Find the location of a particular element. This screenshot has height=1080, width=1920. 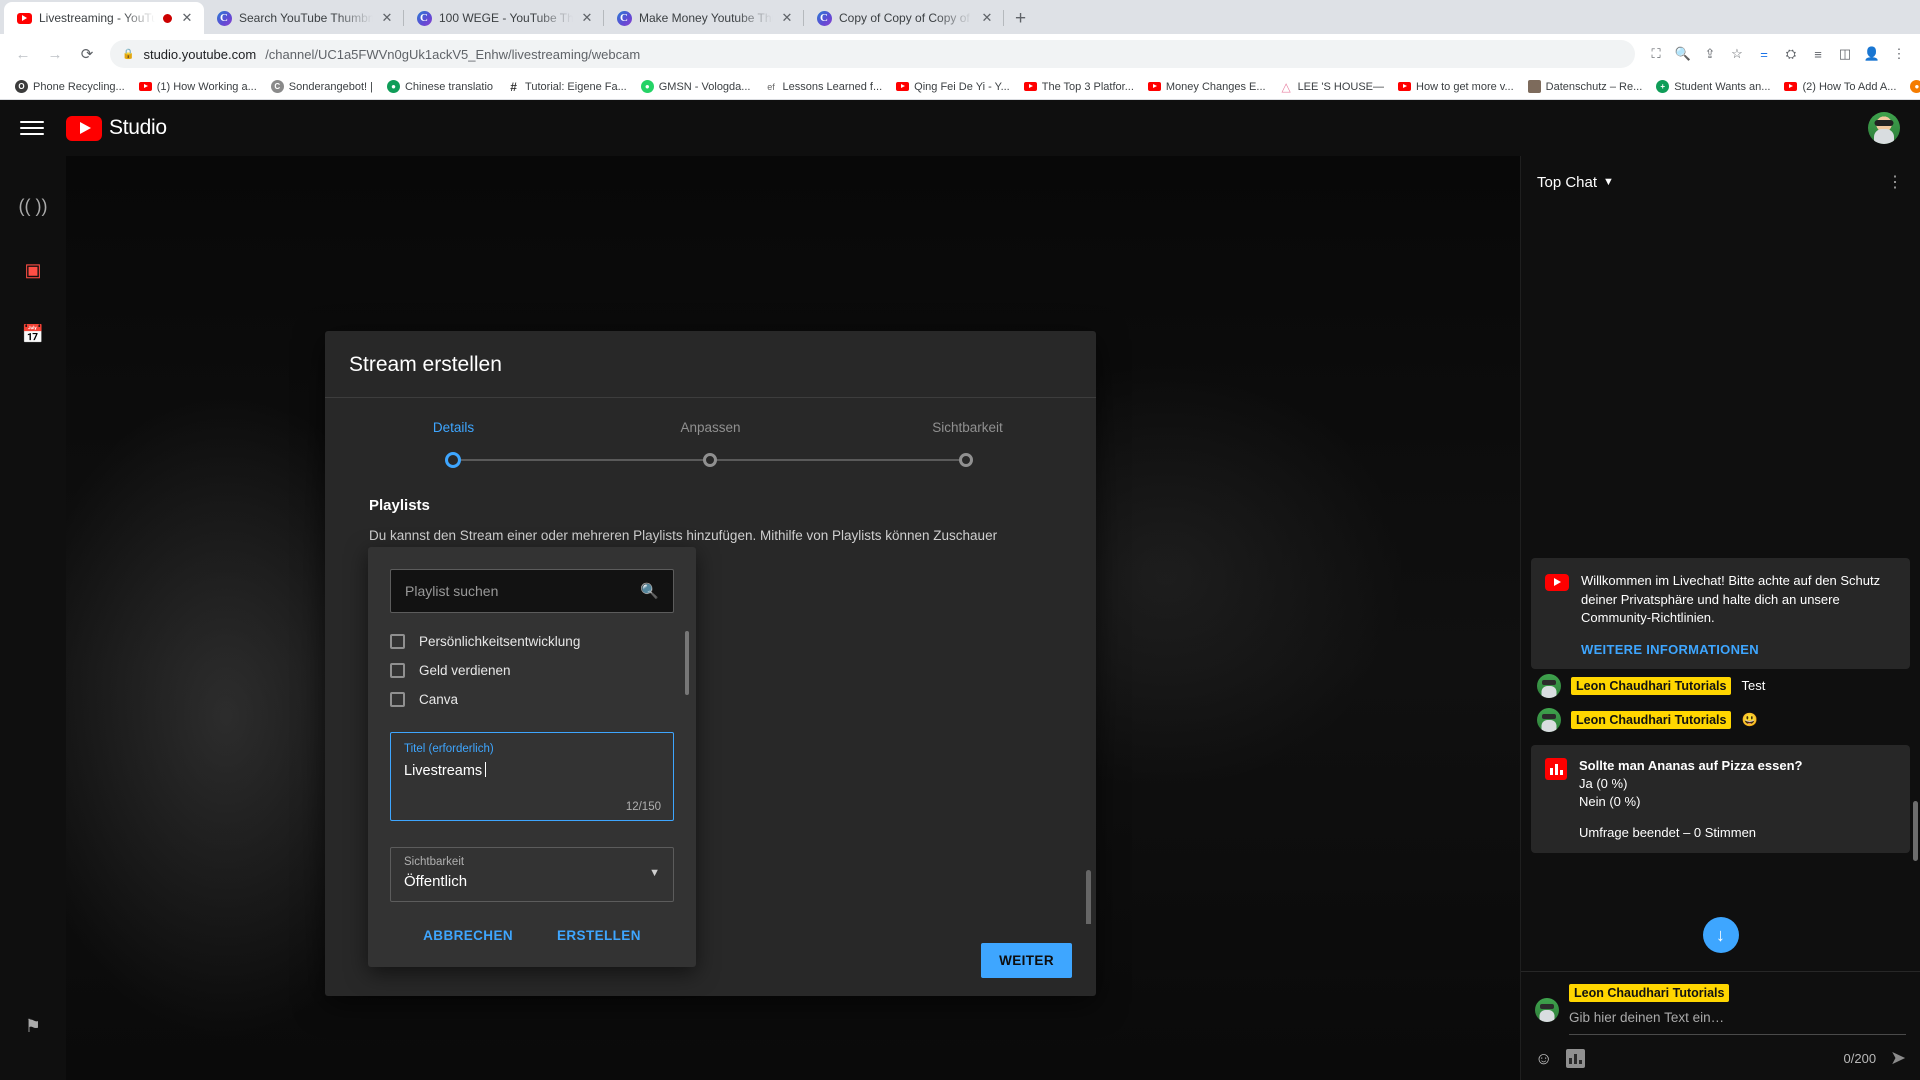

new-tab-button: + is located at coordinates (1020, 21).